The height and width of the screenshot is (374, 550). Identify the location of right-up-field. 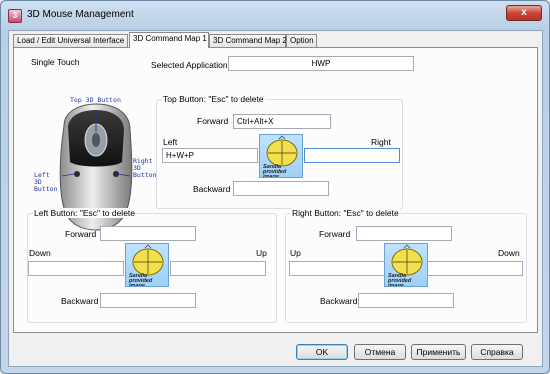
(337, 268).